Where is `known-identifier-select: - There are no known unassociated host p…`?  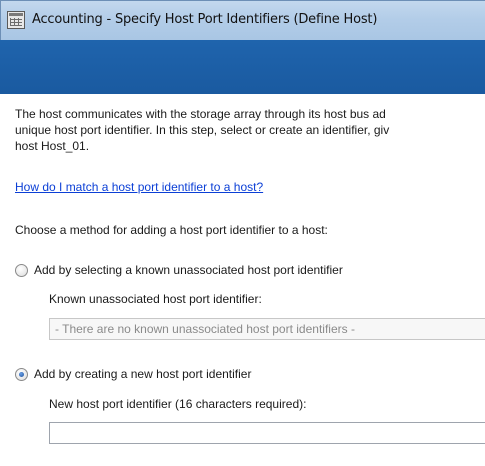 known-identifier-select: - There are no known unassociated host p… is located at coordinates (267, 329).